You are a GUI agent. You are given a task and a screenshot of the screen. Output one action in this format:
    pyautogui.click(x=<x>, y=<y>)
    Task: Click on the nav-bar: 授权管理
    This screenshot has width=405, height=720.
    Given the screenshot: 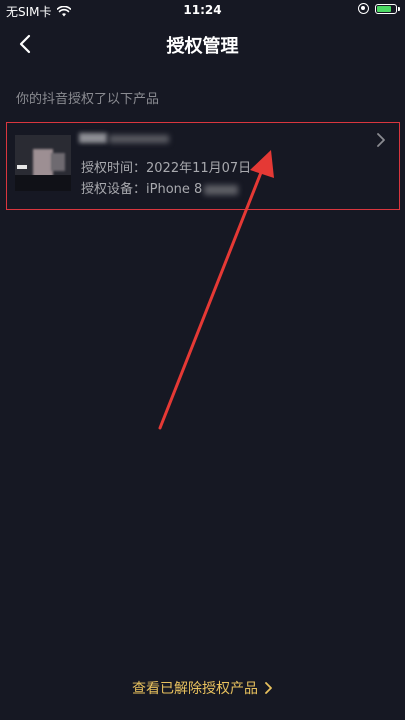 What is the action you would take?
    pyautogui.click(x=202, y=44)
    